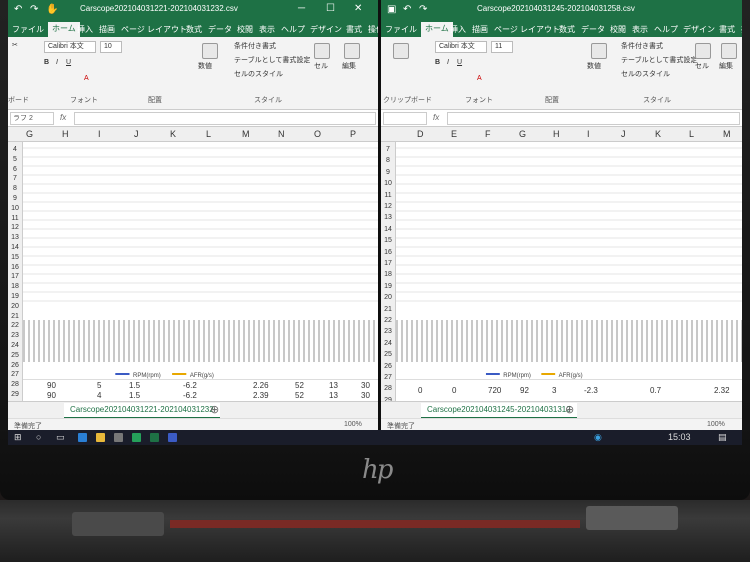 The image size is (750, 562). Describe the element at coordinates (100, 437) in the screenshot. I see `file-explorer-icon` at that location.